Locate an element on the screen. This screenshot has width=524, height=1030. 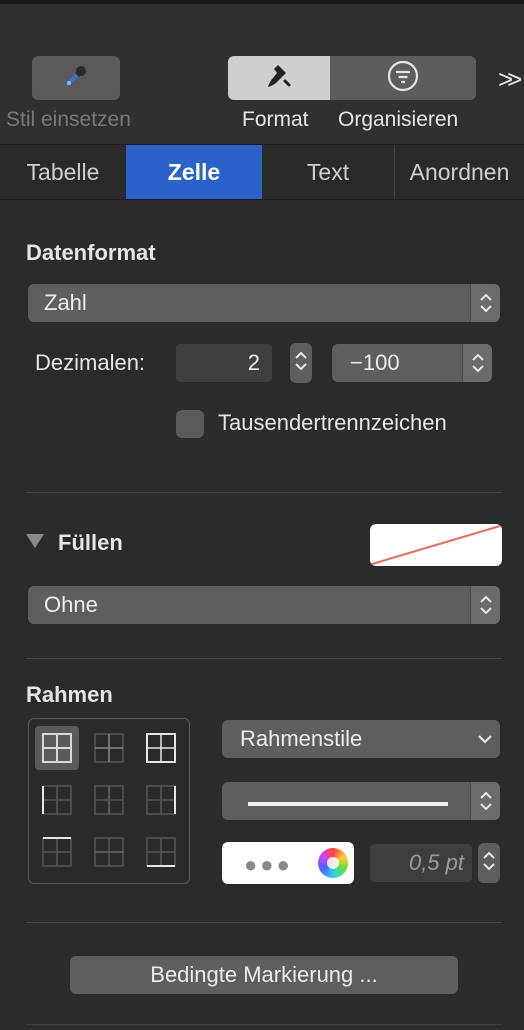
fill-color-swatch is located at coordinates (436, 545).